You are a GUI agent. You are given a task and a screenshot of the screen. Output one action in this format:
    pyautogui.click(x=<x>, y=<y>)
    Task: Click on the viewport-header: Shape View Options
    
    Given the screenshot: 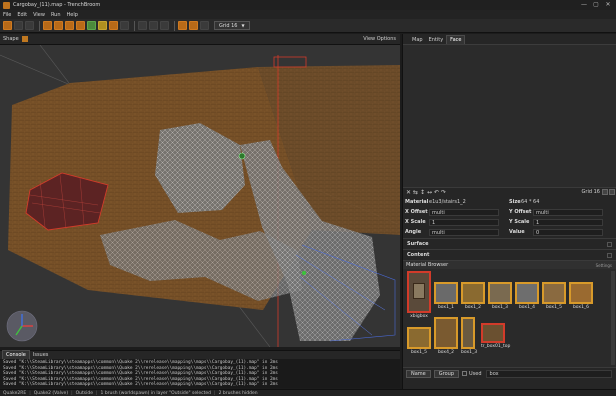 What is the action you would take?
    pyautogui.click(x=200, y=39)
    